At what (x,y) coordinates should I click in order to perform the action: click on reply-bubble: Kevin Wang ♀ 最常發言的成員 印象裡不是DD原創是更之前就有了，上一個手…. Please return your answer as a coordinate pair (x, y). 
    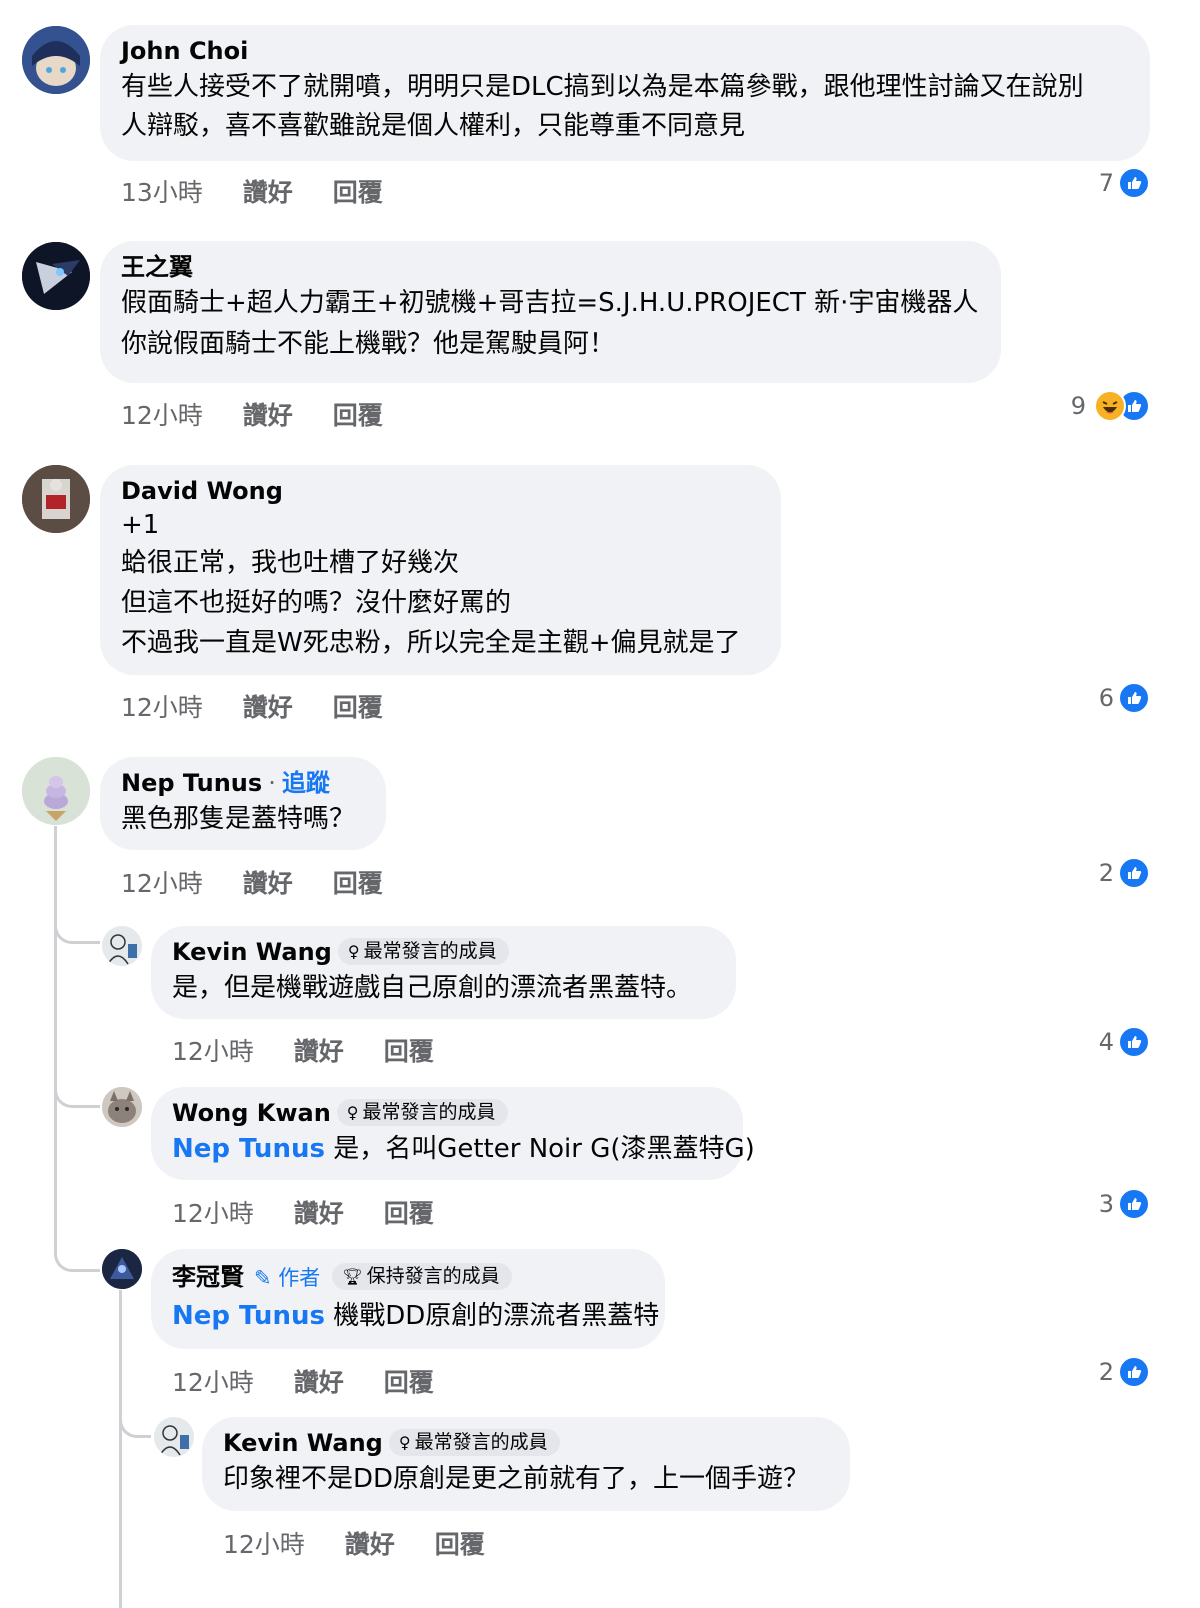
    Looking at the image, I should click on (526, 1464).